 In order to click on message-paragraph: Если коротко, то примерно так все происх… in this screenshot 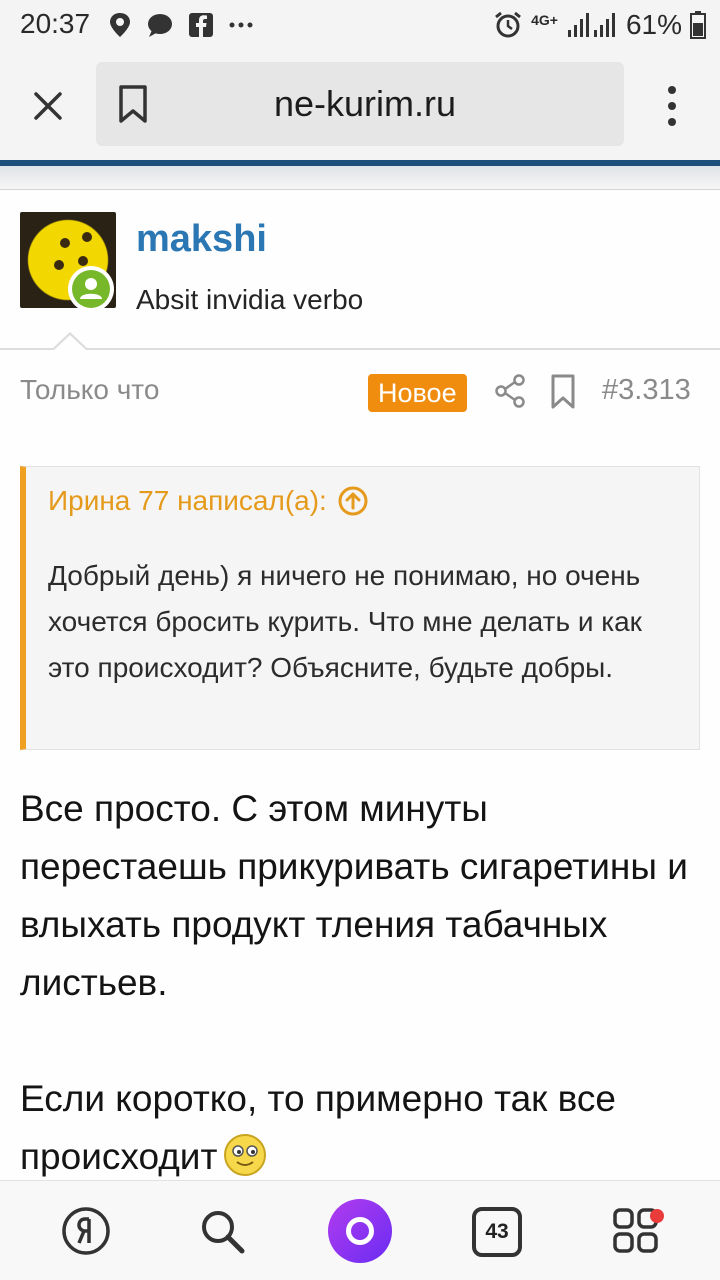, I will do `click(318, 1127)`.